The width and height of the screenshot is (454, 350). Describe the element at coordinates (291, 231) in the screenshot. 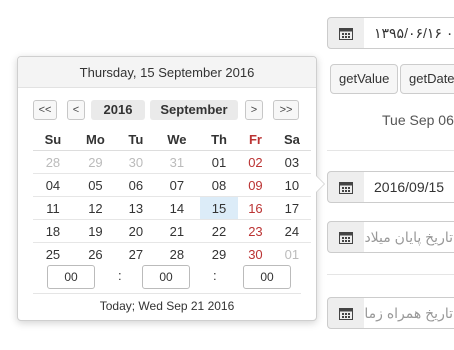

I see `day-cell: 24` at that location.